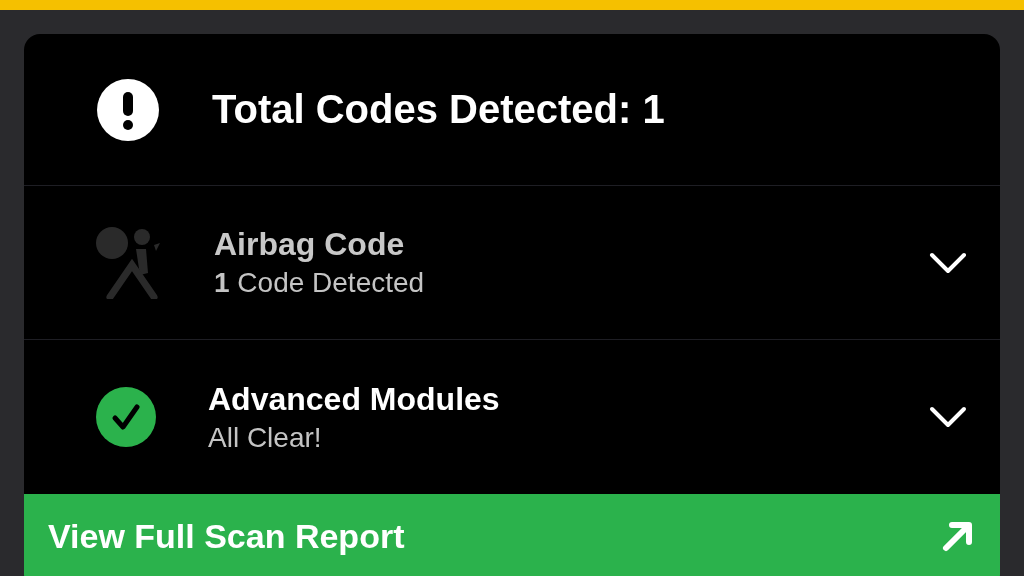 The height and width of the screenshot is (576, 1024). Describe the element at coordinates (265, 437) in the screenshot. I see `module-status: All Clear!` at that location.